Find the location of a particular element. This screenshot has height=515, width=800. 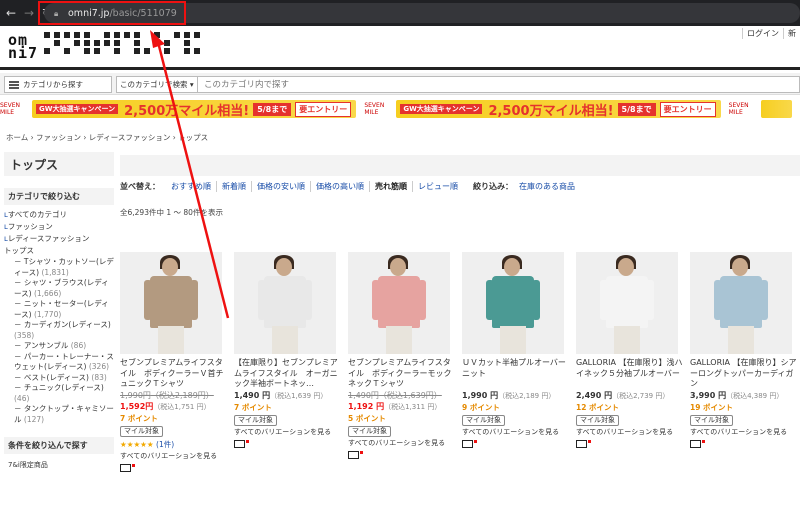

back-arrow-icon: ← is located at coordinates (11, 13).